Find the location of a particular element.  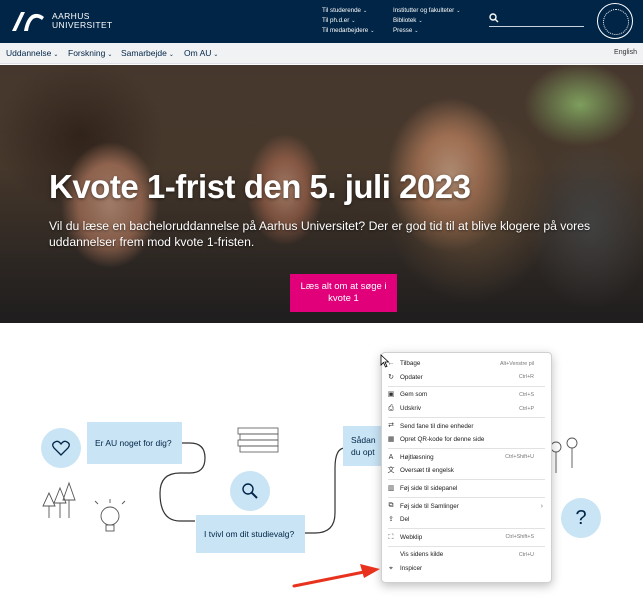

university-seal-icon is located at coordinates (615, 21).